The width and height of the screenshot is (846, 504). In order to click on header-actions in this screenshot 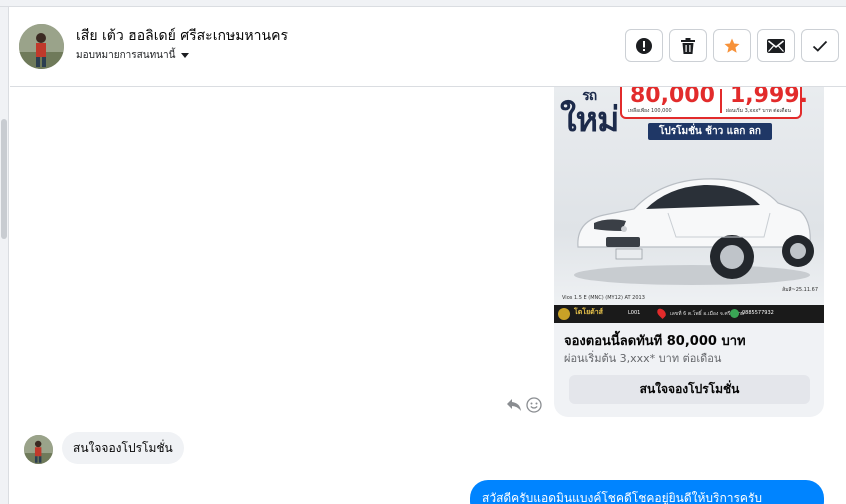, I will do `click(732, 45)`.